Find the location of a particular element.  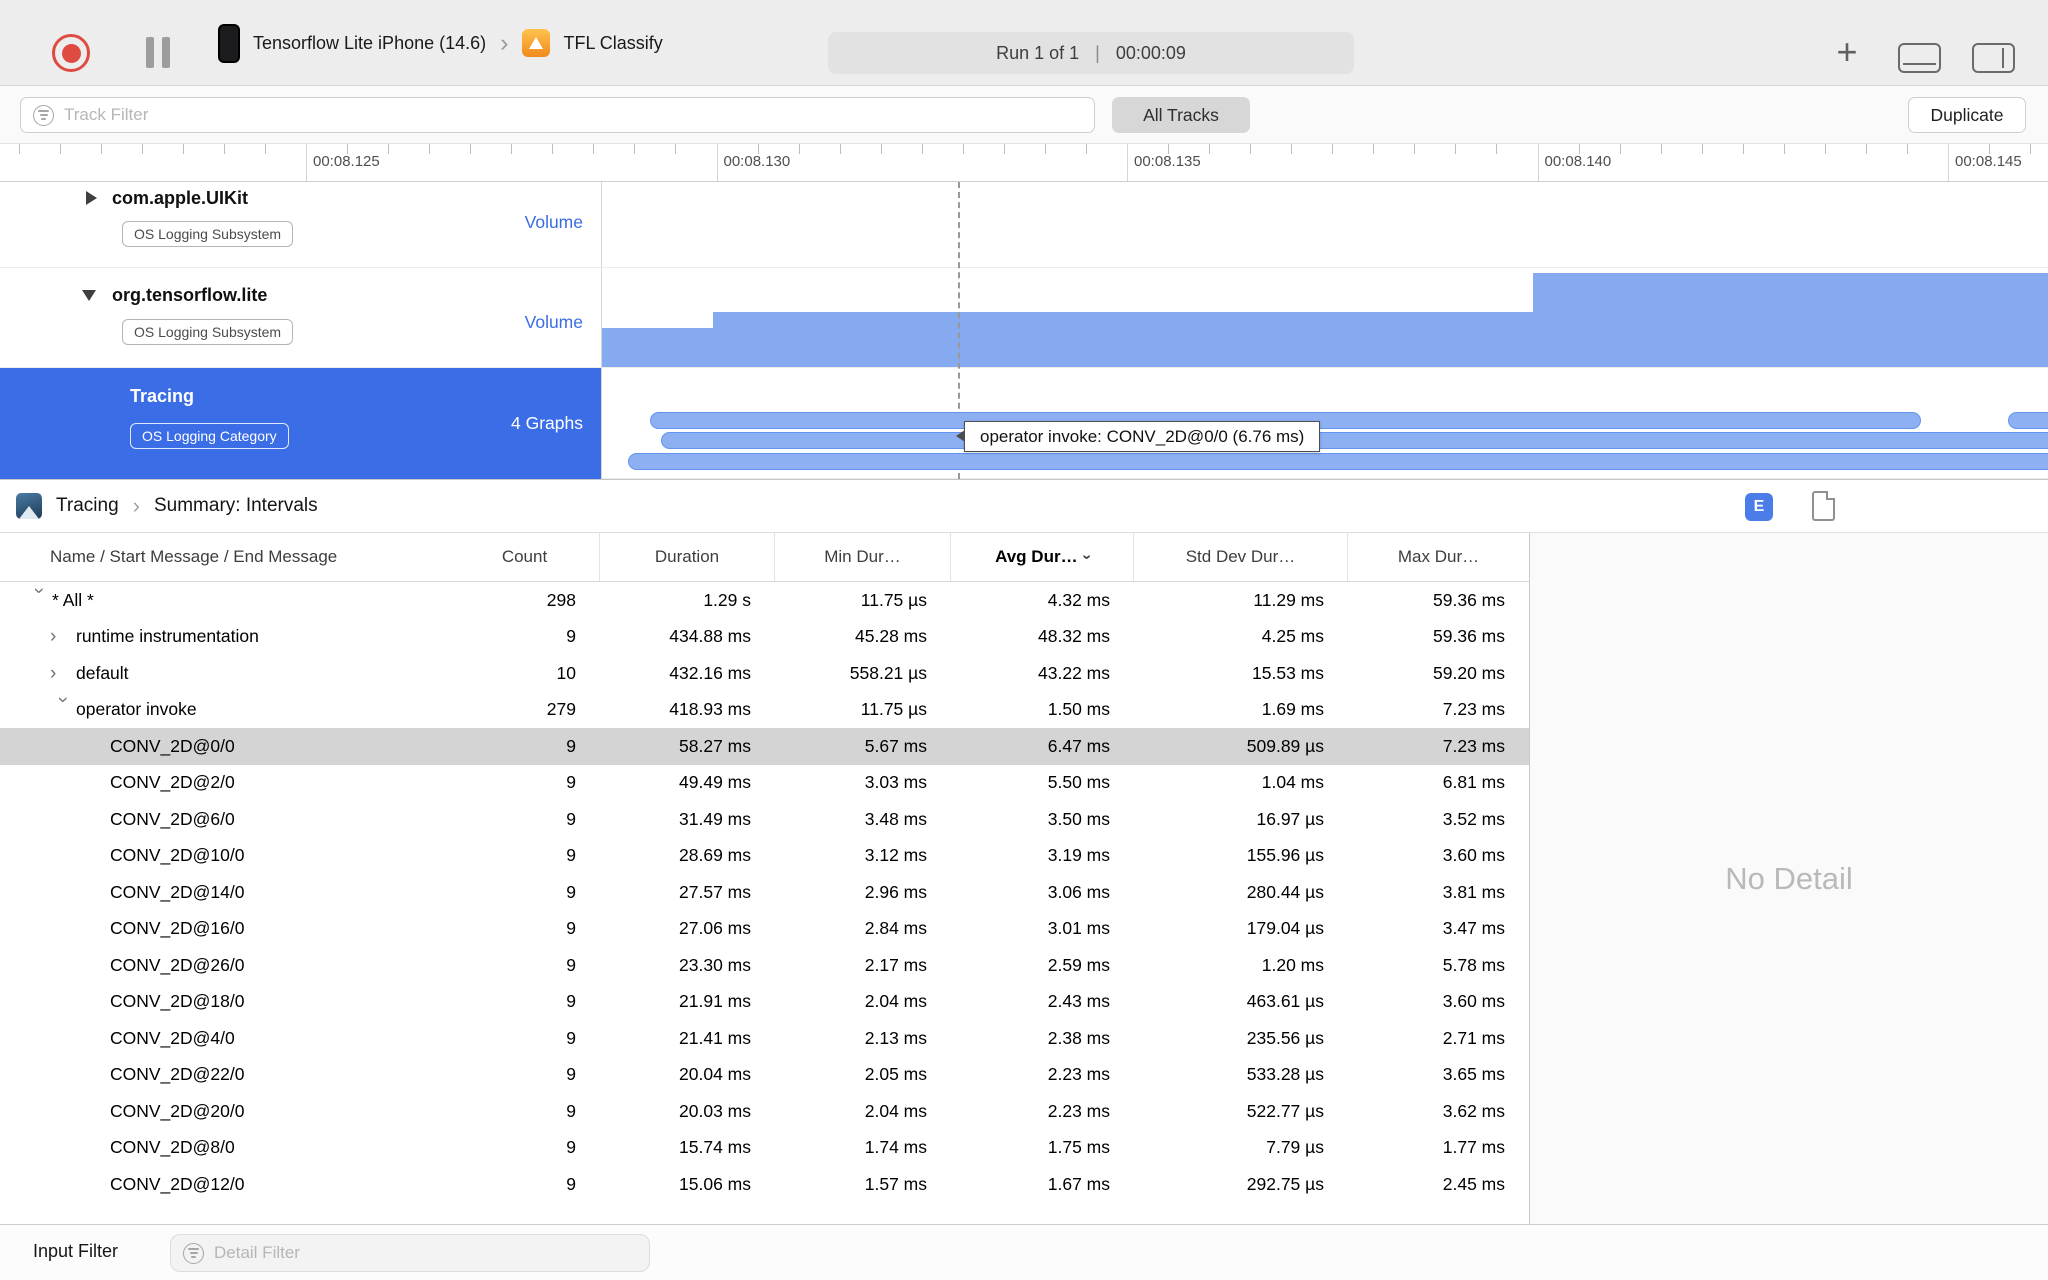

pause-icon is located at coordinates (166, 52).